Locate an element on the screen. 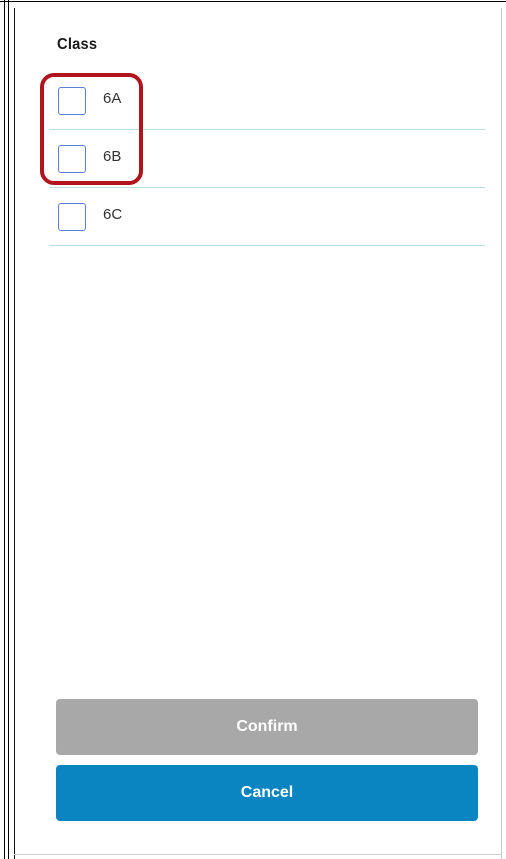 This screenshot has height=859, width=506. page-border-top is located at coordinates (253, 1).